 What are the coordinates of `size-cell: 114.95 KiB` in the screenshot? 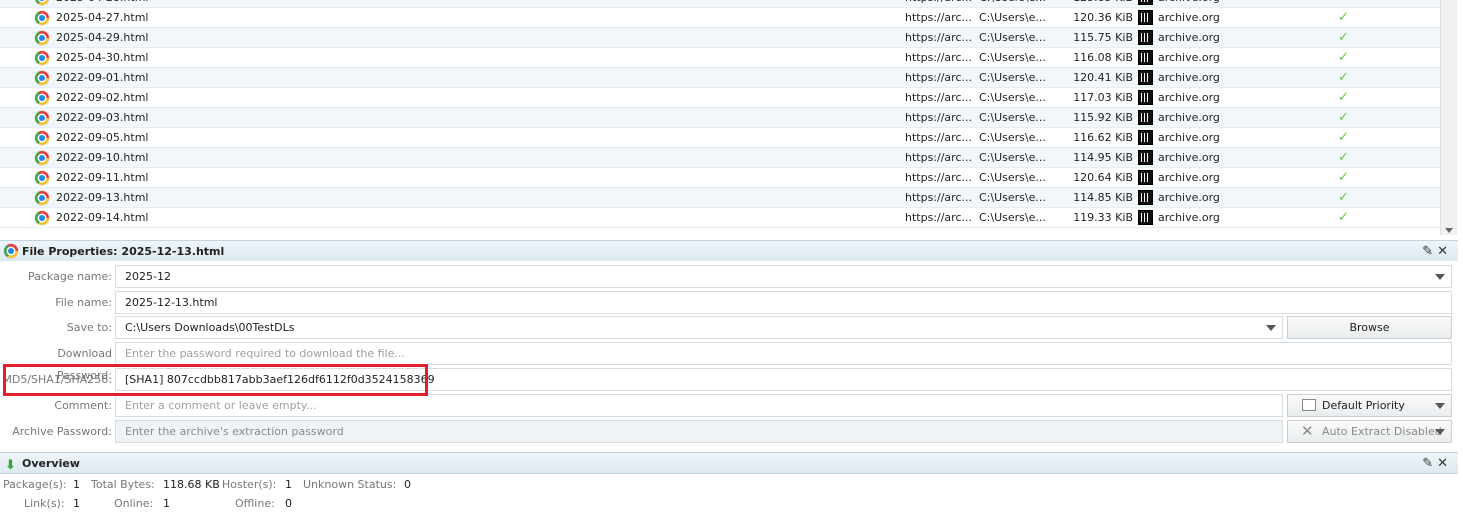 It's located at (1103, 157).